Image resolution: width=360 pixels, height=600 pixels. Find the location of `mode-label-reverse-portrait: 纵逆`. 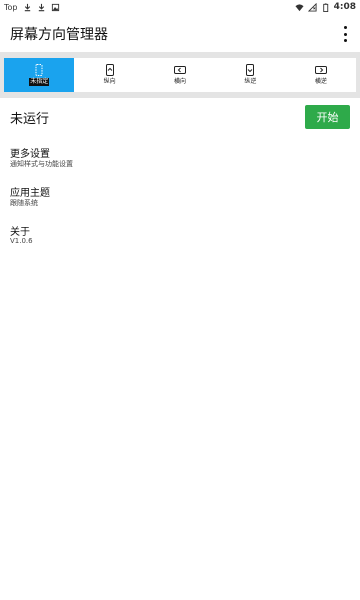

mode-label-reverse-portrait: 纵逆 is located at coordinates (250, 81).